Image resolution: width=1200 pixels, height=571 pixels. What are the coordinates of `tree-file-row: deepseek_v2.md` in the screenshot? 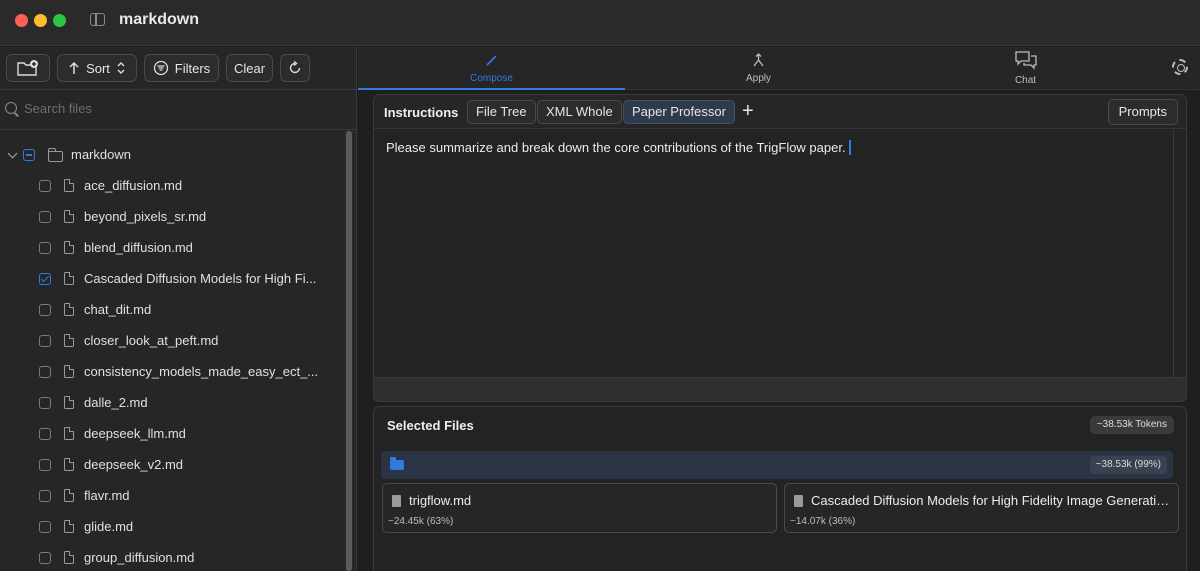 It's located at (171, 464).